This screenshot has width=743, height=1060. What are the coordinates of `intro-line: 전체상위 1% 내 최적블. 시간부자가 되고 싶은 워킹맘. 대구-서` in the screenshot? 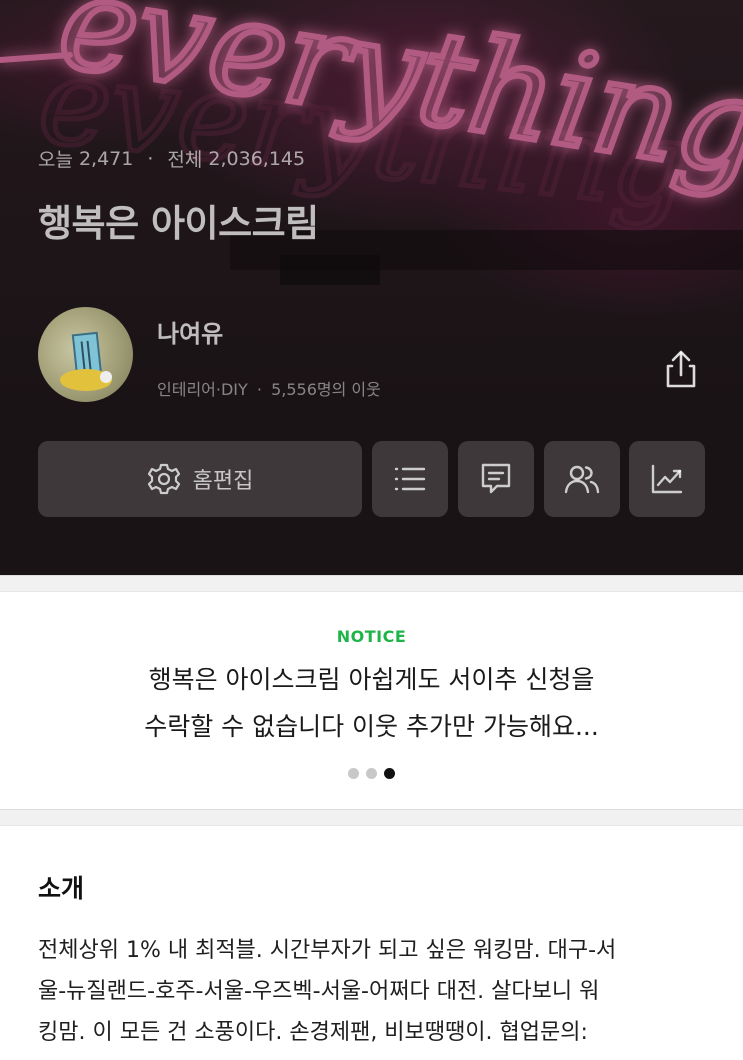 It's located at (327, 950).